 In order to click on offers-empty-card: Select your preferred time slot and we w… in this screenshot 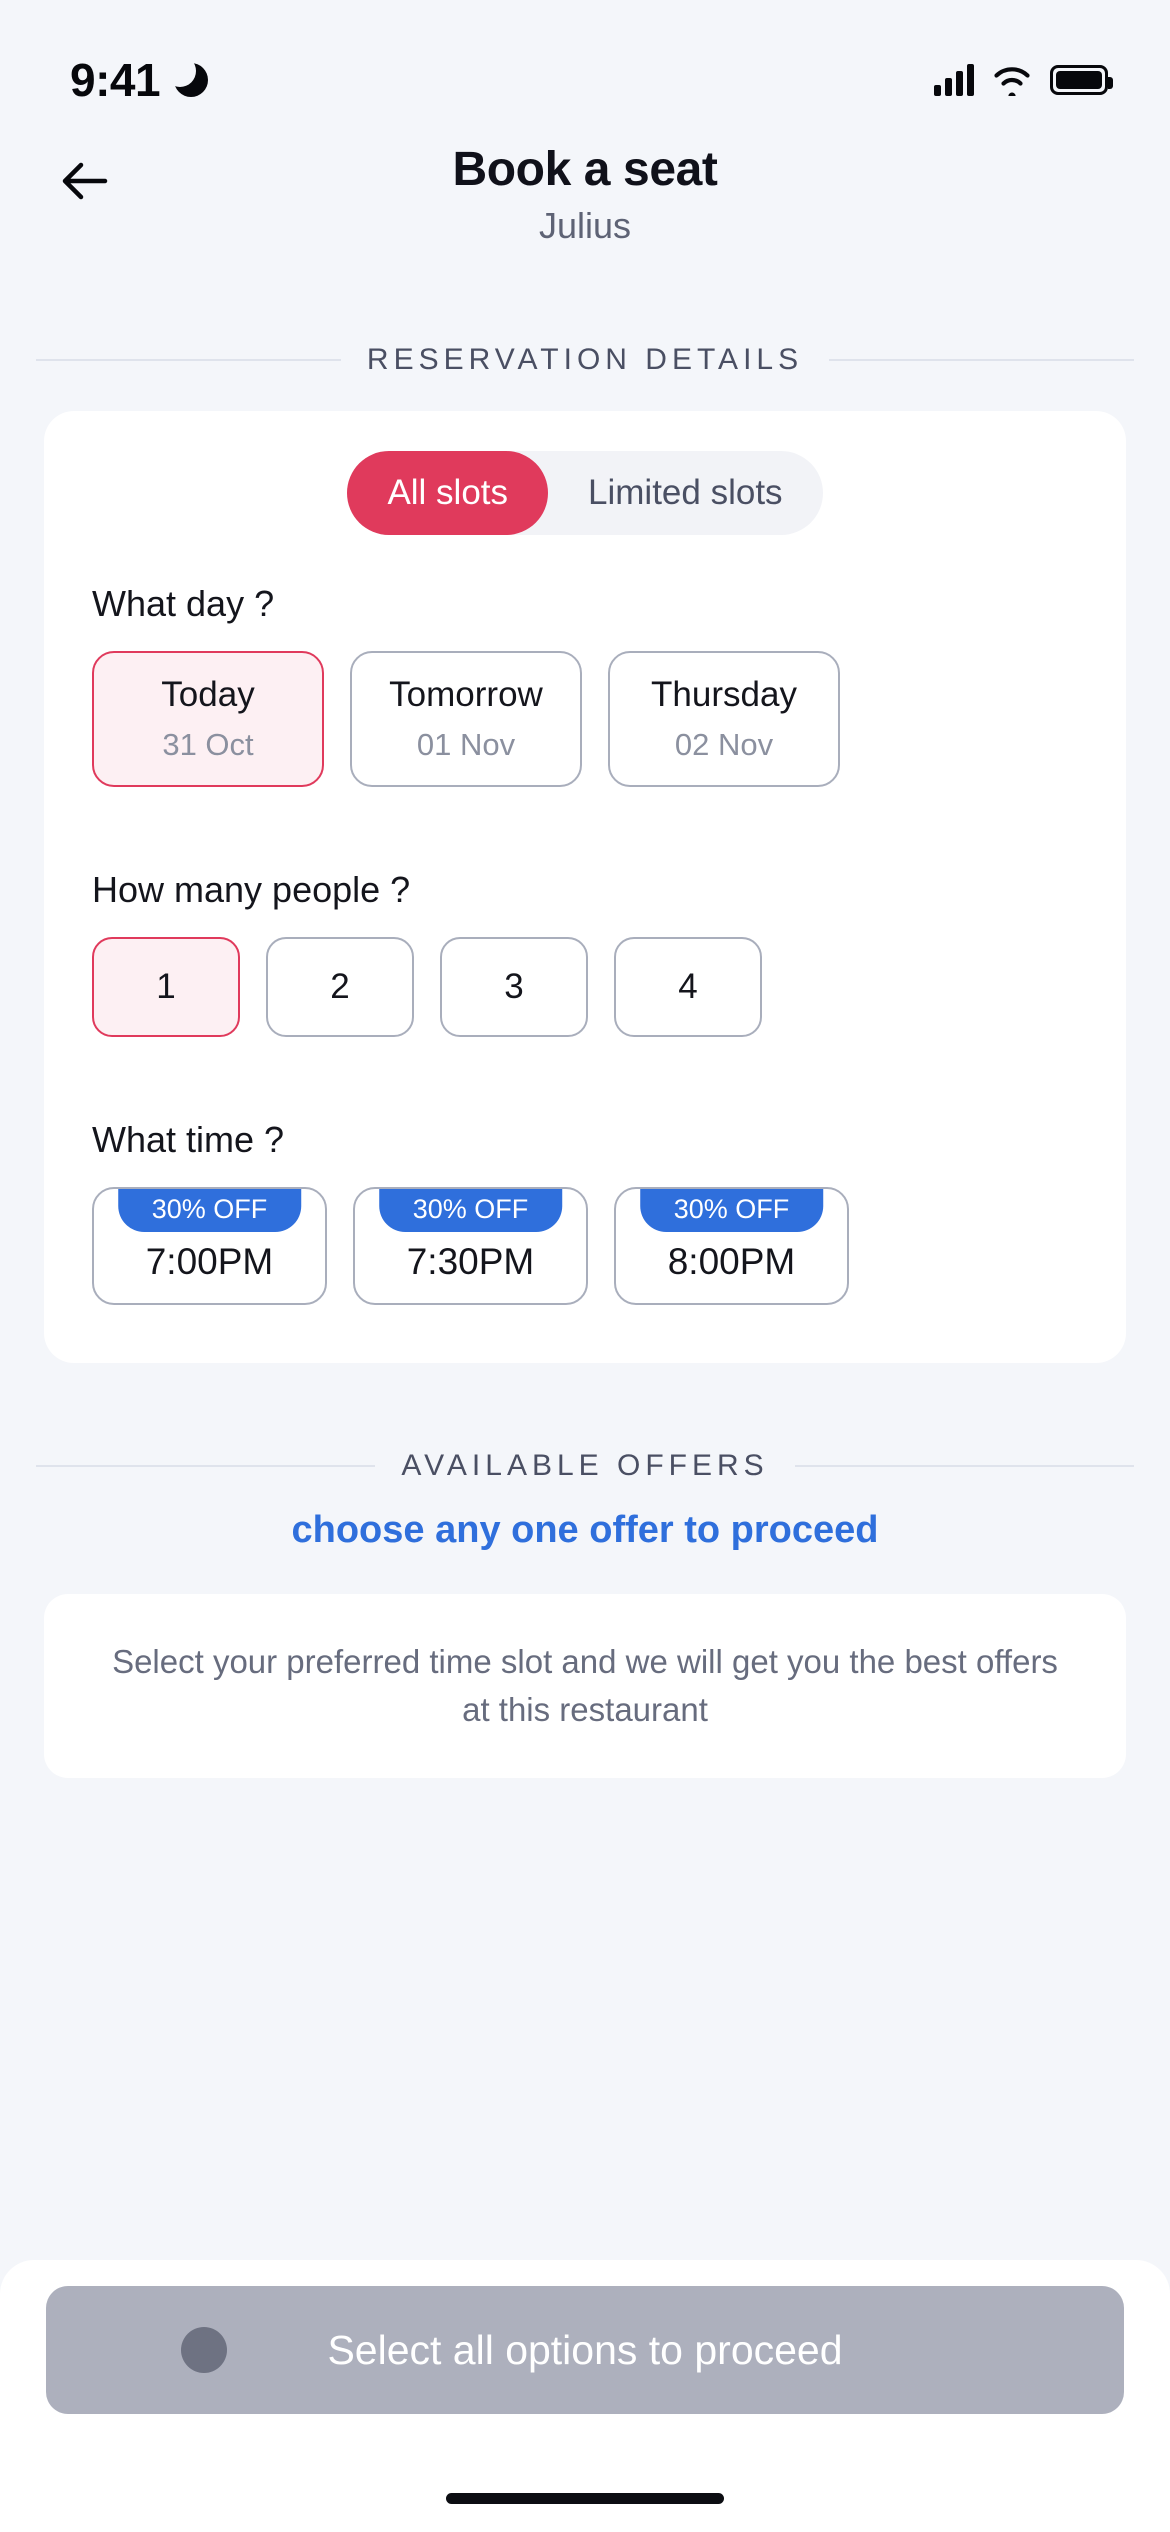, I will do `click(585, 1686)`.